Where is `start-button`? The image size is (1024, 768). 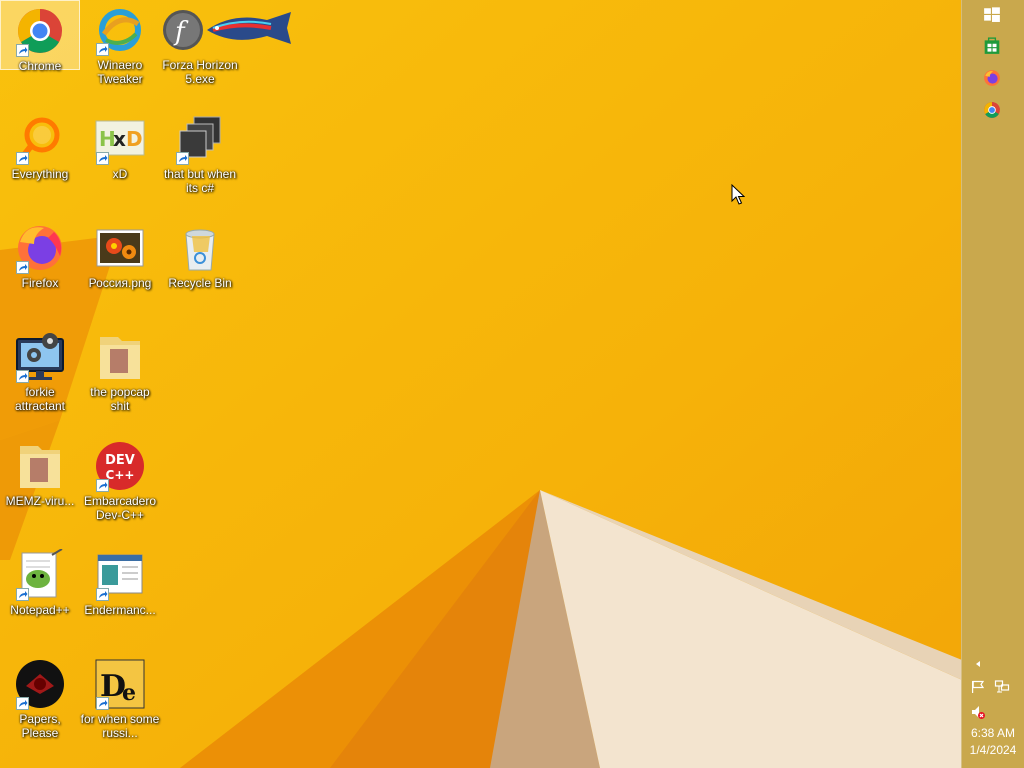 start-button is located at coordinates (992, 15).